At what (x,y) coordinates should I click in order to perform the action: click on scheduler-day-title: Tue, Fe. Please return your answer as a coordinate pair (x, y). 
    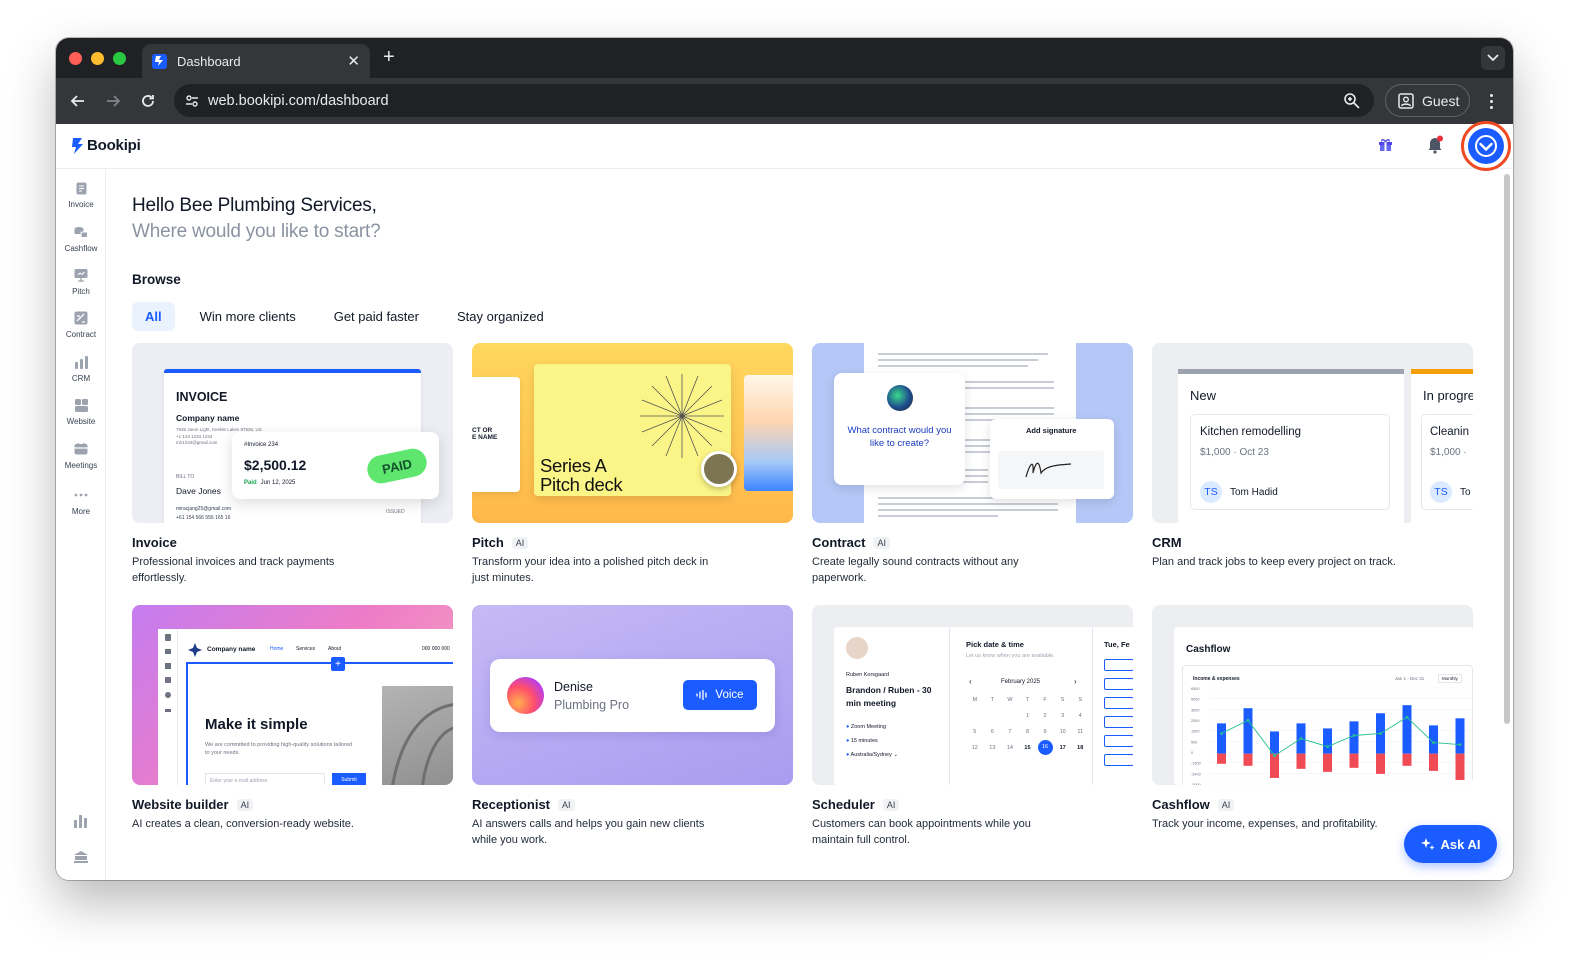
    Looking at the image, I should click on (1117, 644).